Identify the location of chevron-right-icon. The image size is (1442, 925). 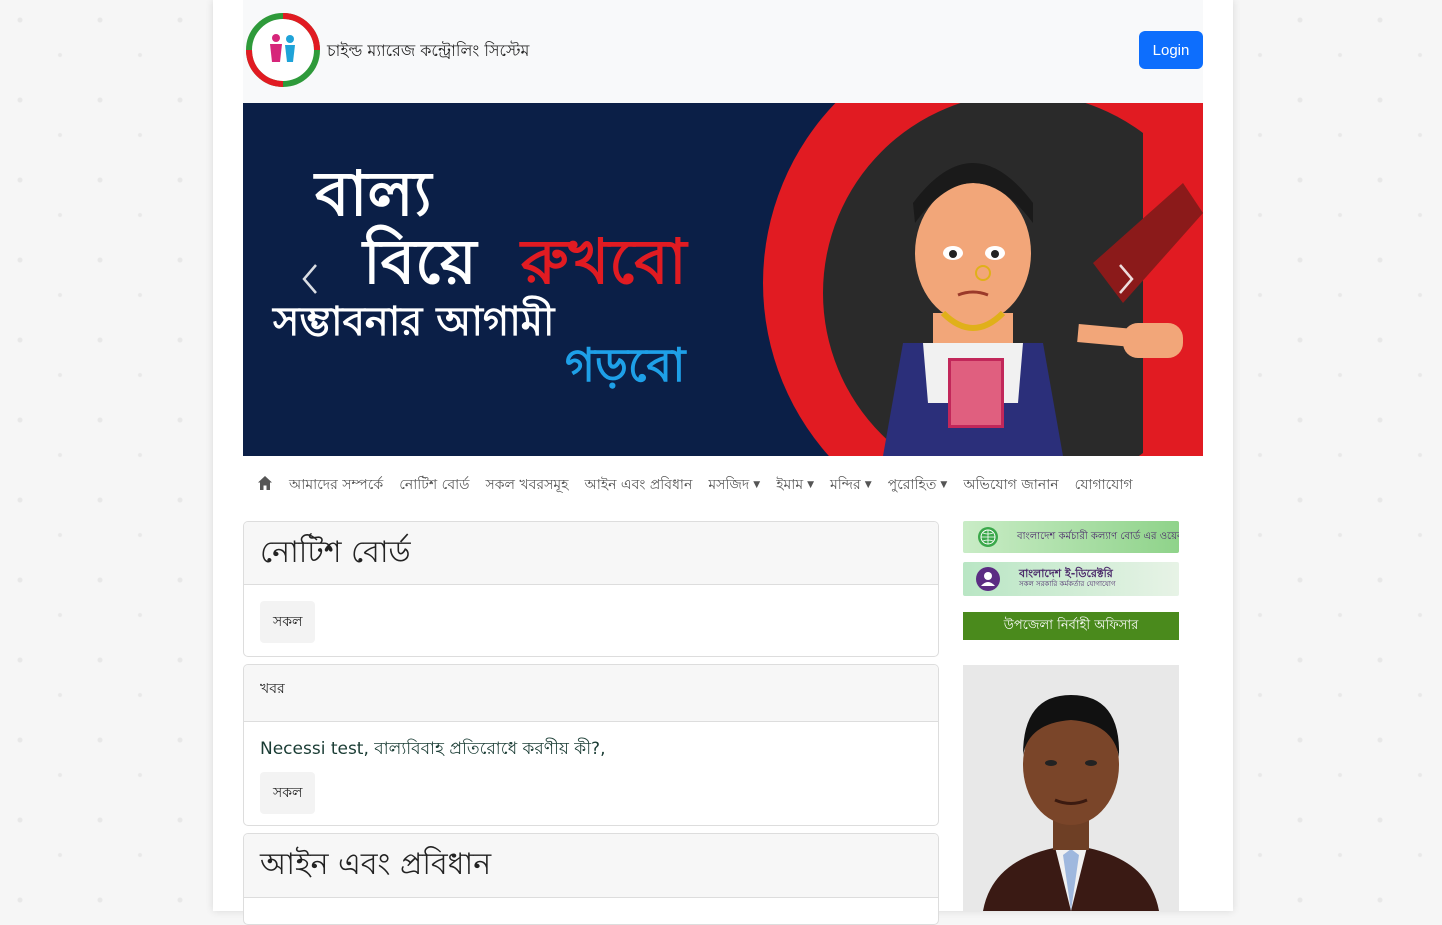
(1126, 279).